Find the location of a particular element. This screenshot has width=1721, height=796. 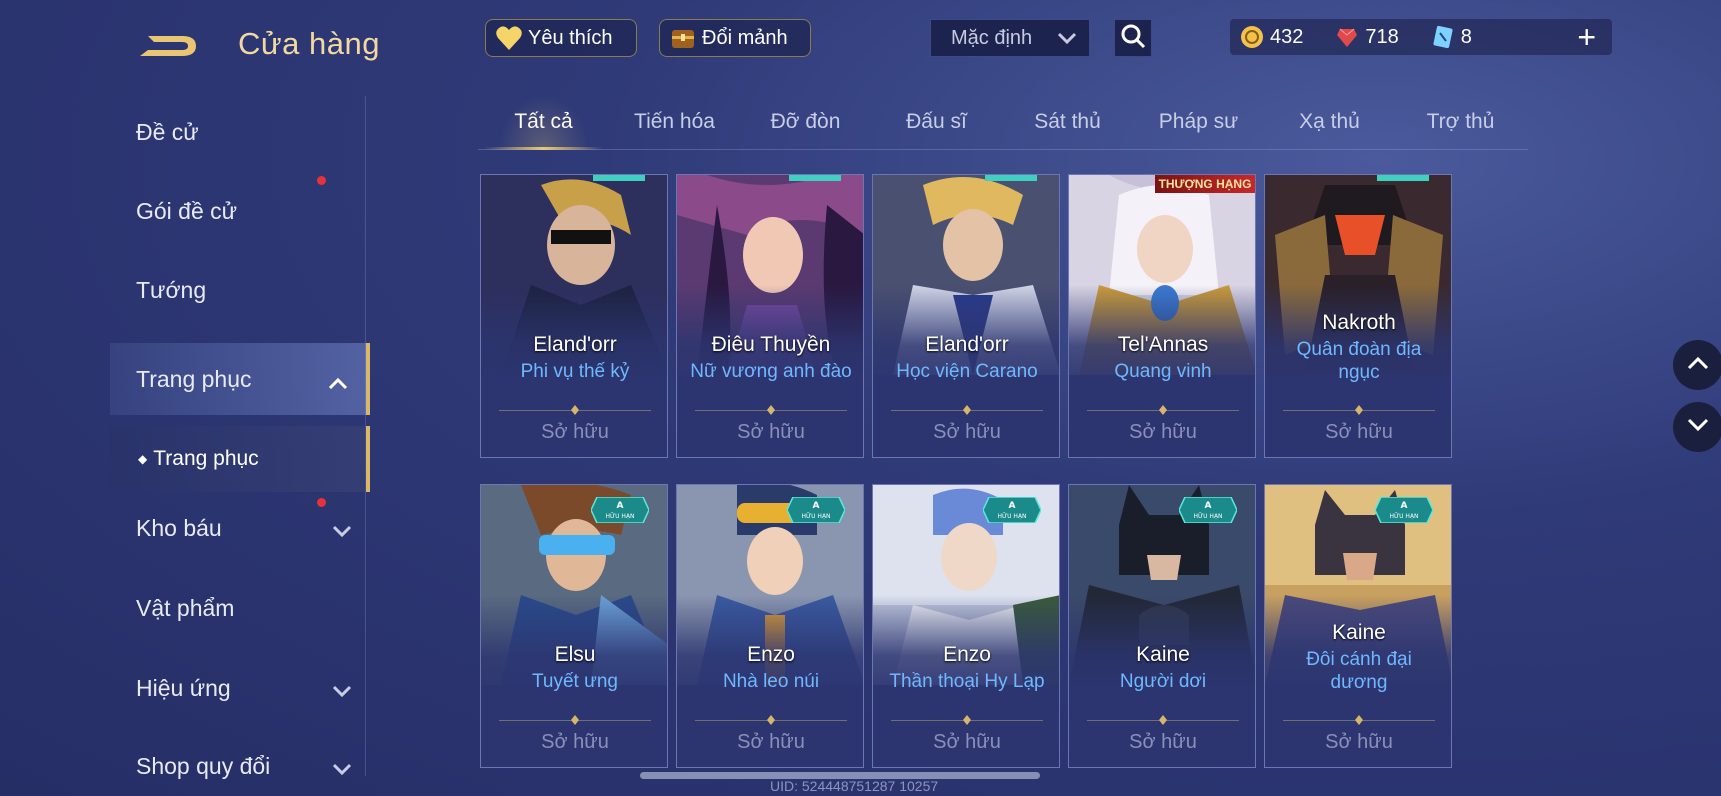

skin-name: Quang vinh is located at coordinates (1163, 371).